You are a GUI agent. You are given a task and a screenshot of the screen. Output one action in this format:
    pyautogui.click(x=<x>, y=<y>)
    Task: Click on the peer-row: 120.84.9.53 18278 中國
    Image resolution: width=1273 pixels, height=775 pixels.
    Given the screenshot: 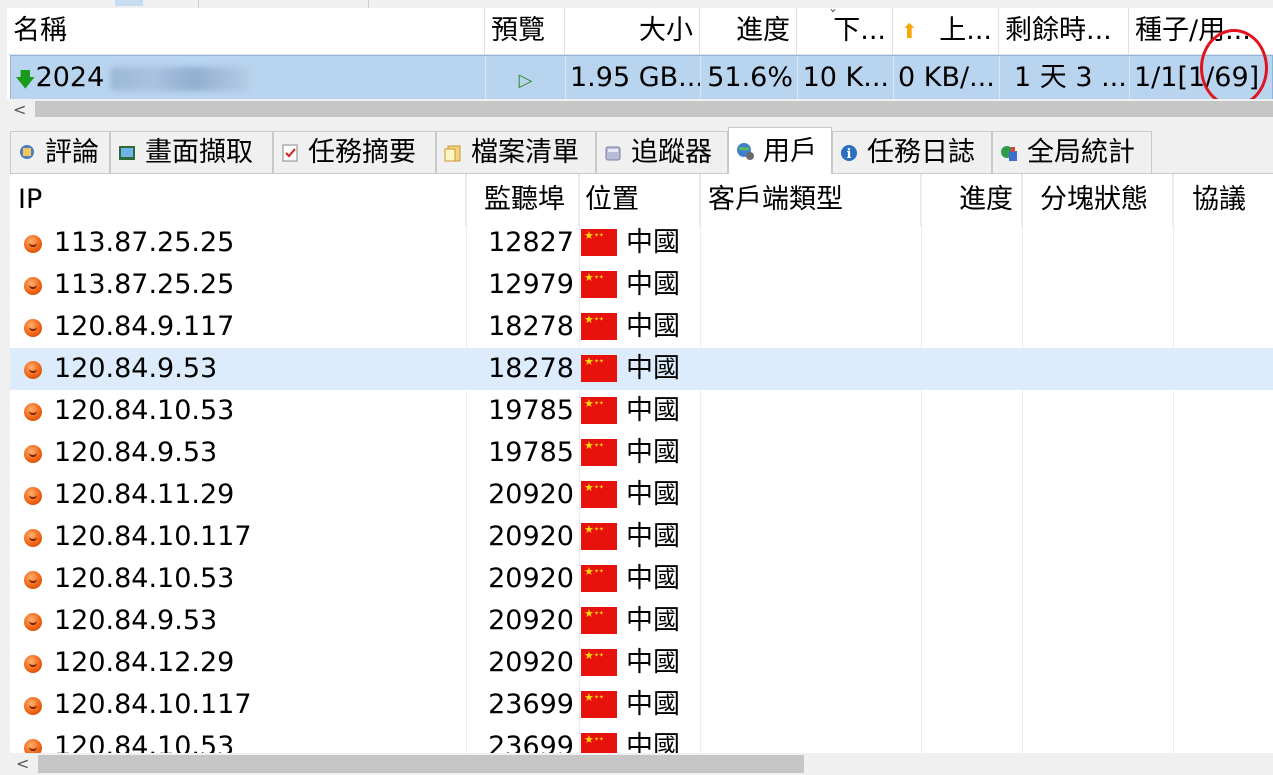 What is the action you would take?
    pyautogui.click(x=641, y=369)
    